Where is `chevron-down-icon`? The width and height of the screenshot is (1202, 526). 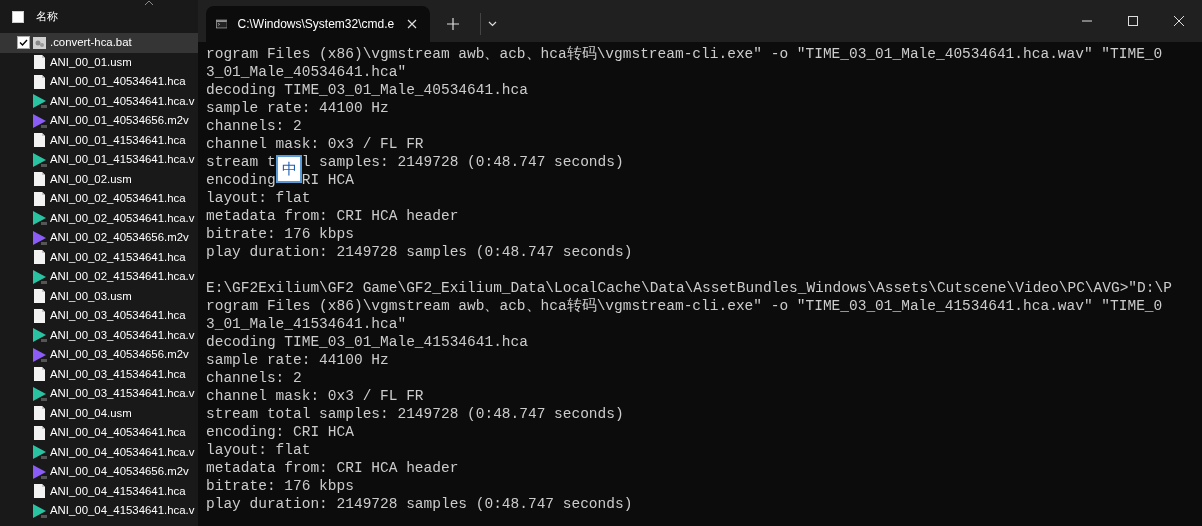 chevron-down-icon is located at coordinates (492, 24).